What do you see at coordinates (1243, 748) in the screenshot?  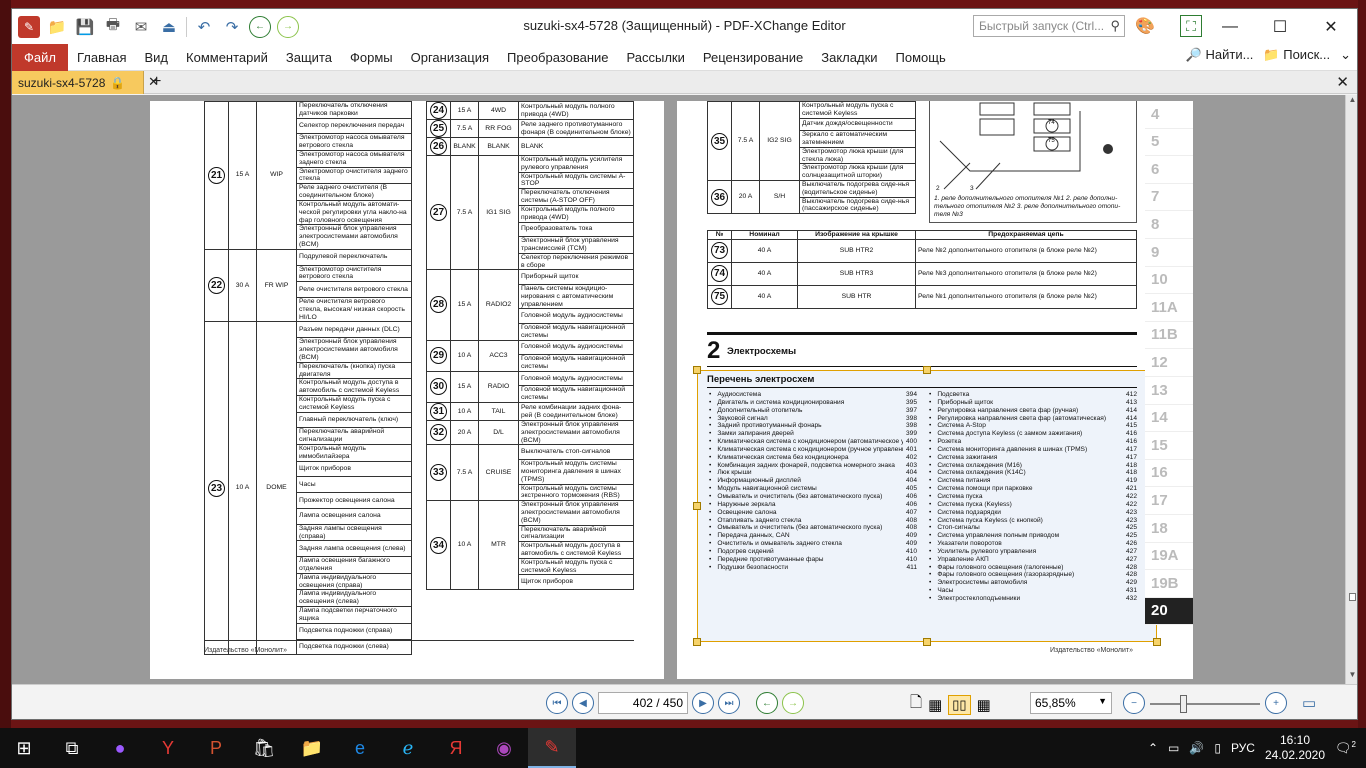 I see `input-language: РУС` at bounding box center [1243, 748].